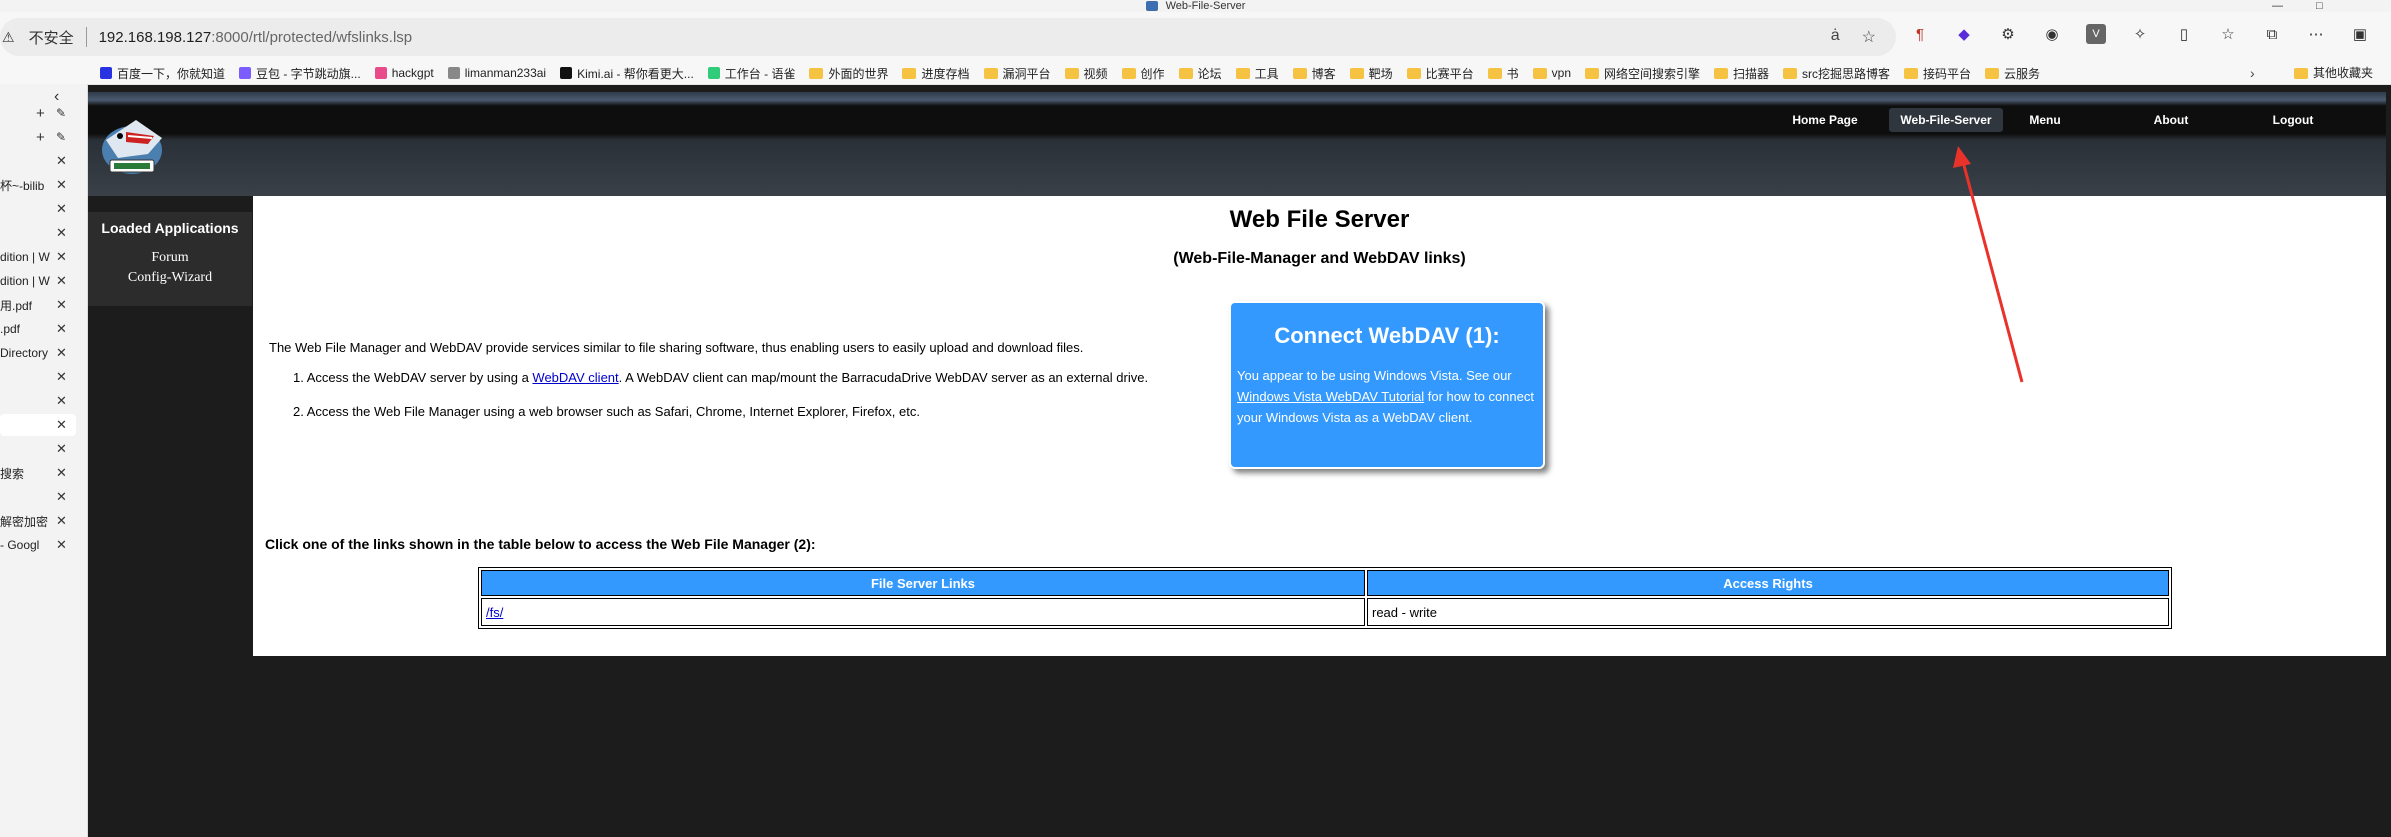 Image resolution: width=2391 pixels, height=837 pixels. Describe the element at coordinates (2008, 34) in the screenshot. I see `gear-icon: ⚙` at that location.